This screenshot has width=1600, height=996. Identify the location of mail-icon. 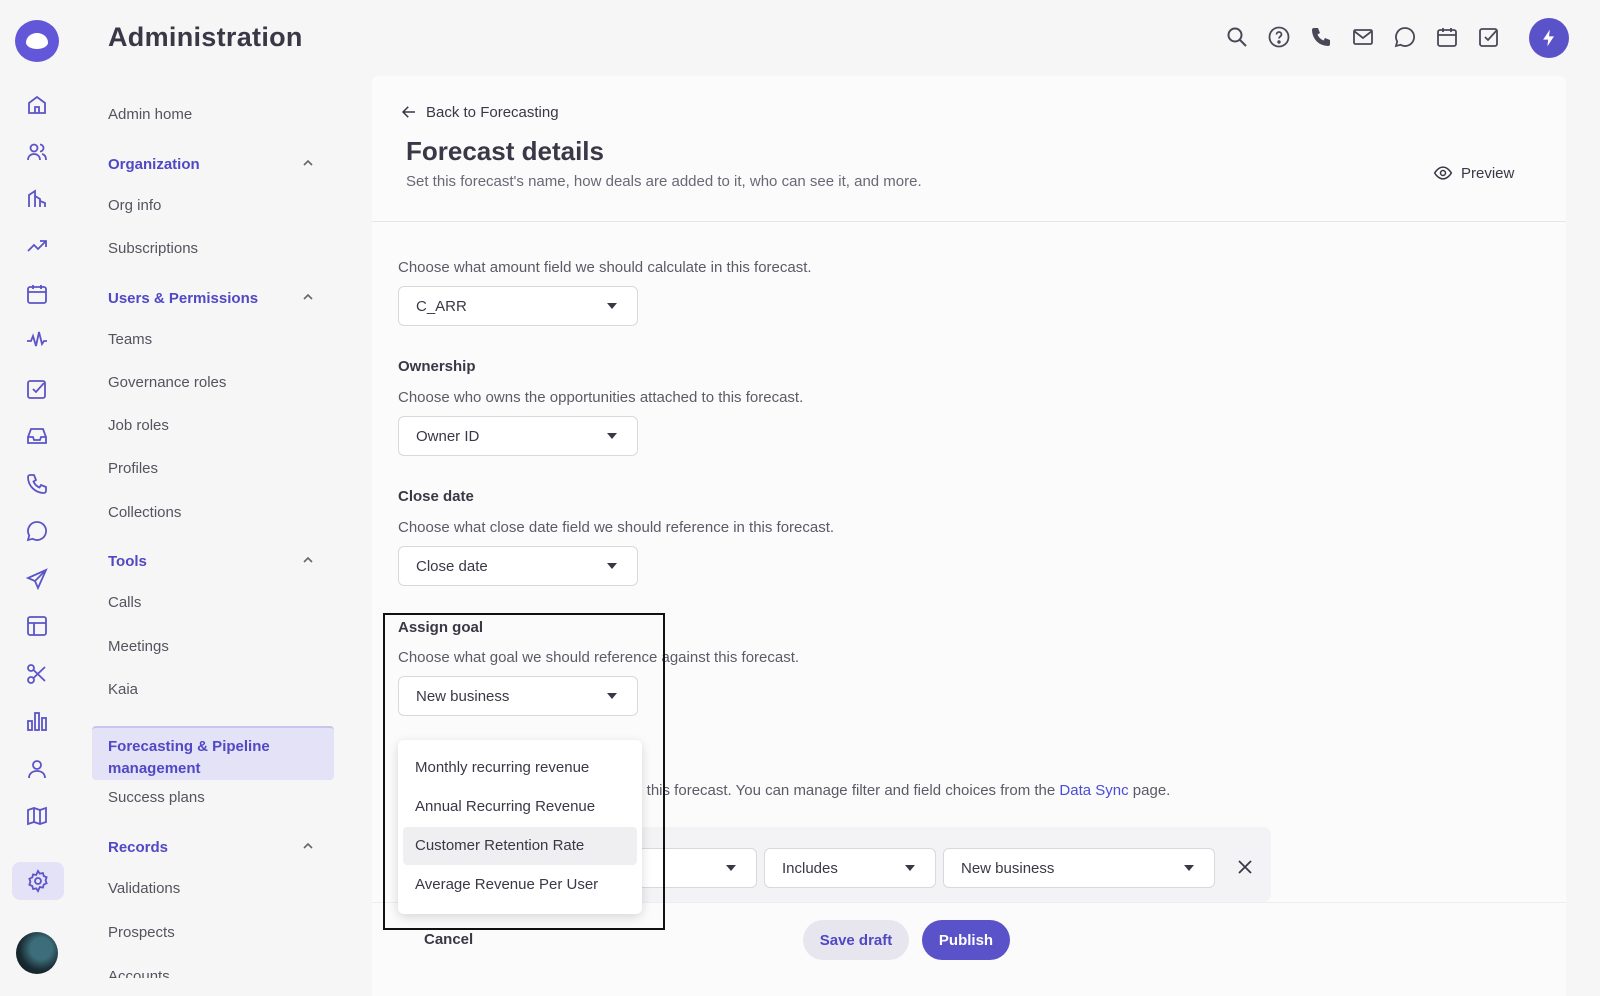
(1364, 38).